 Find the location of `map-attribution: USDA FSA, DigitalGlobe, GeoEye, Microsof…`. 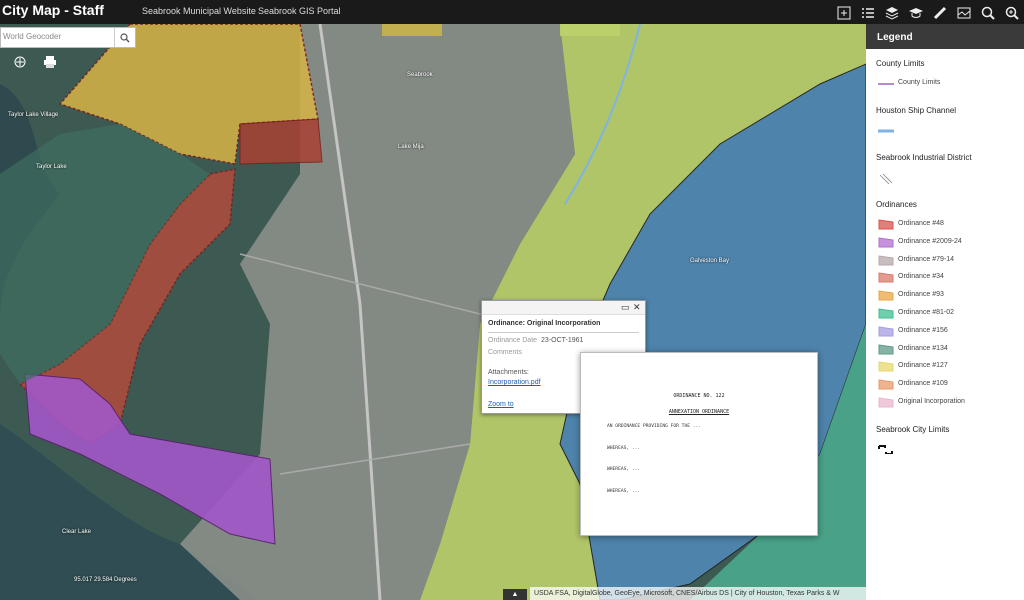

map-attribution: USDA FSA, DigitalGlobe, GeoEye, Microsof… is located at coordinates (698, 593).